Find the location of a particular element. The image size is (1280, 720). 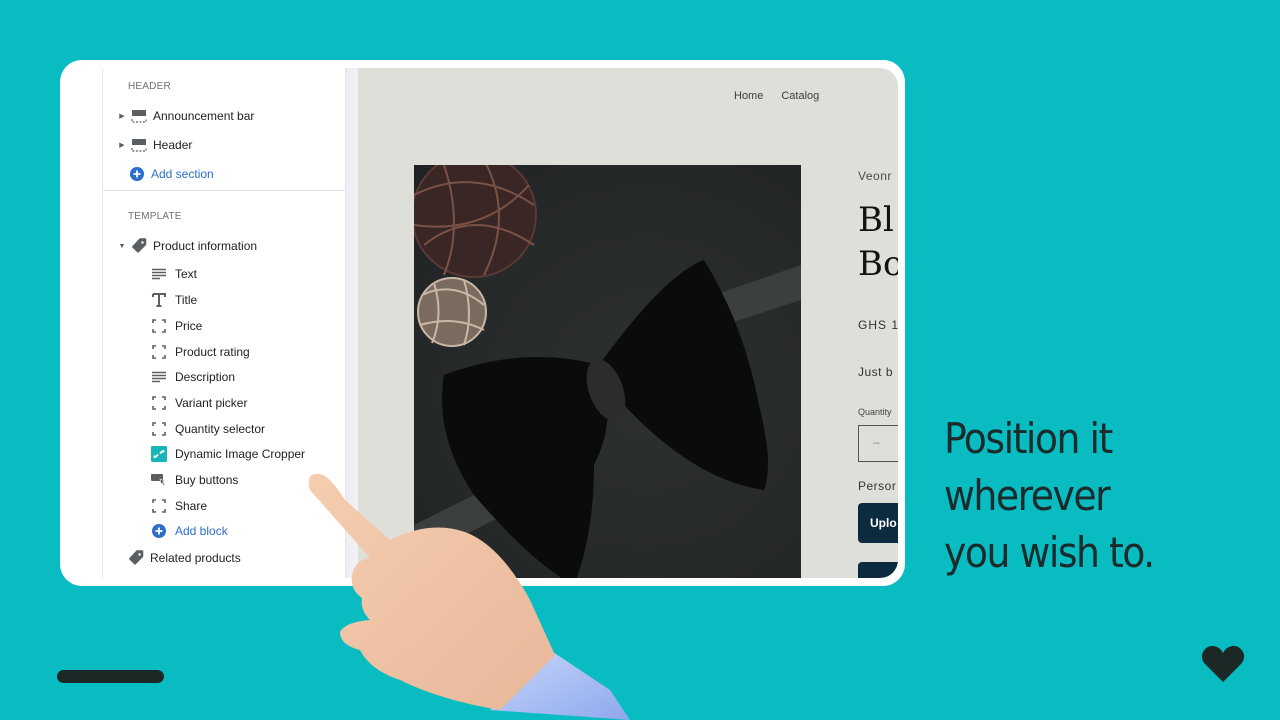

secondary-button is located at coordinates (878, 570).